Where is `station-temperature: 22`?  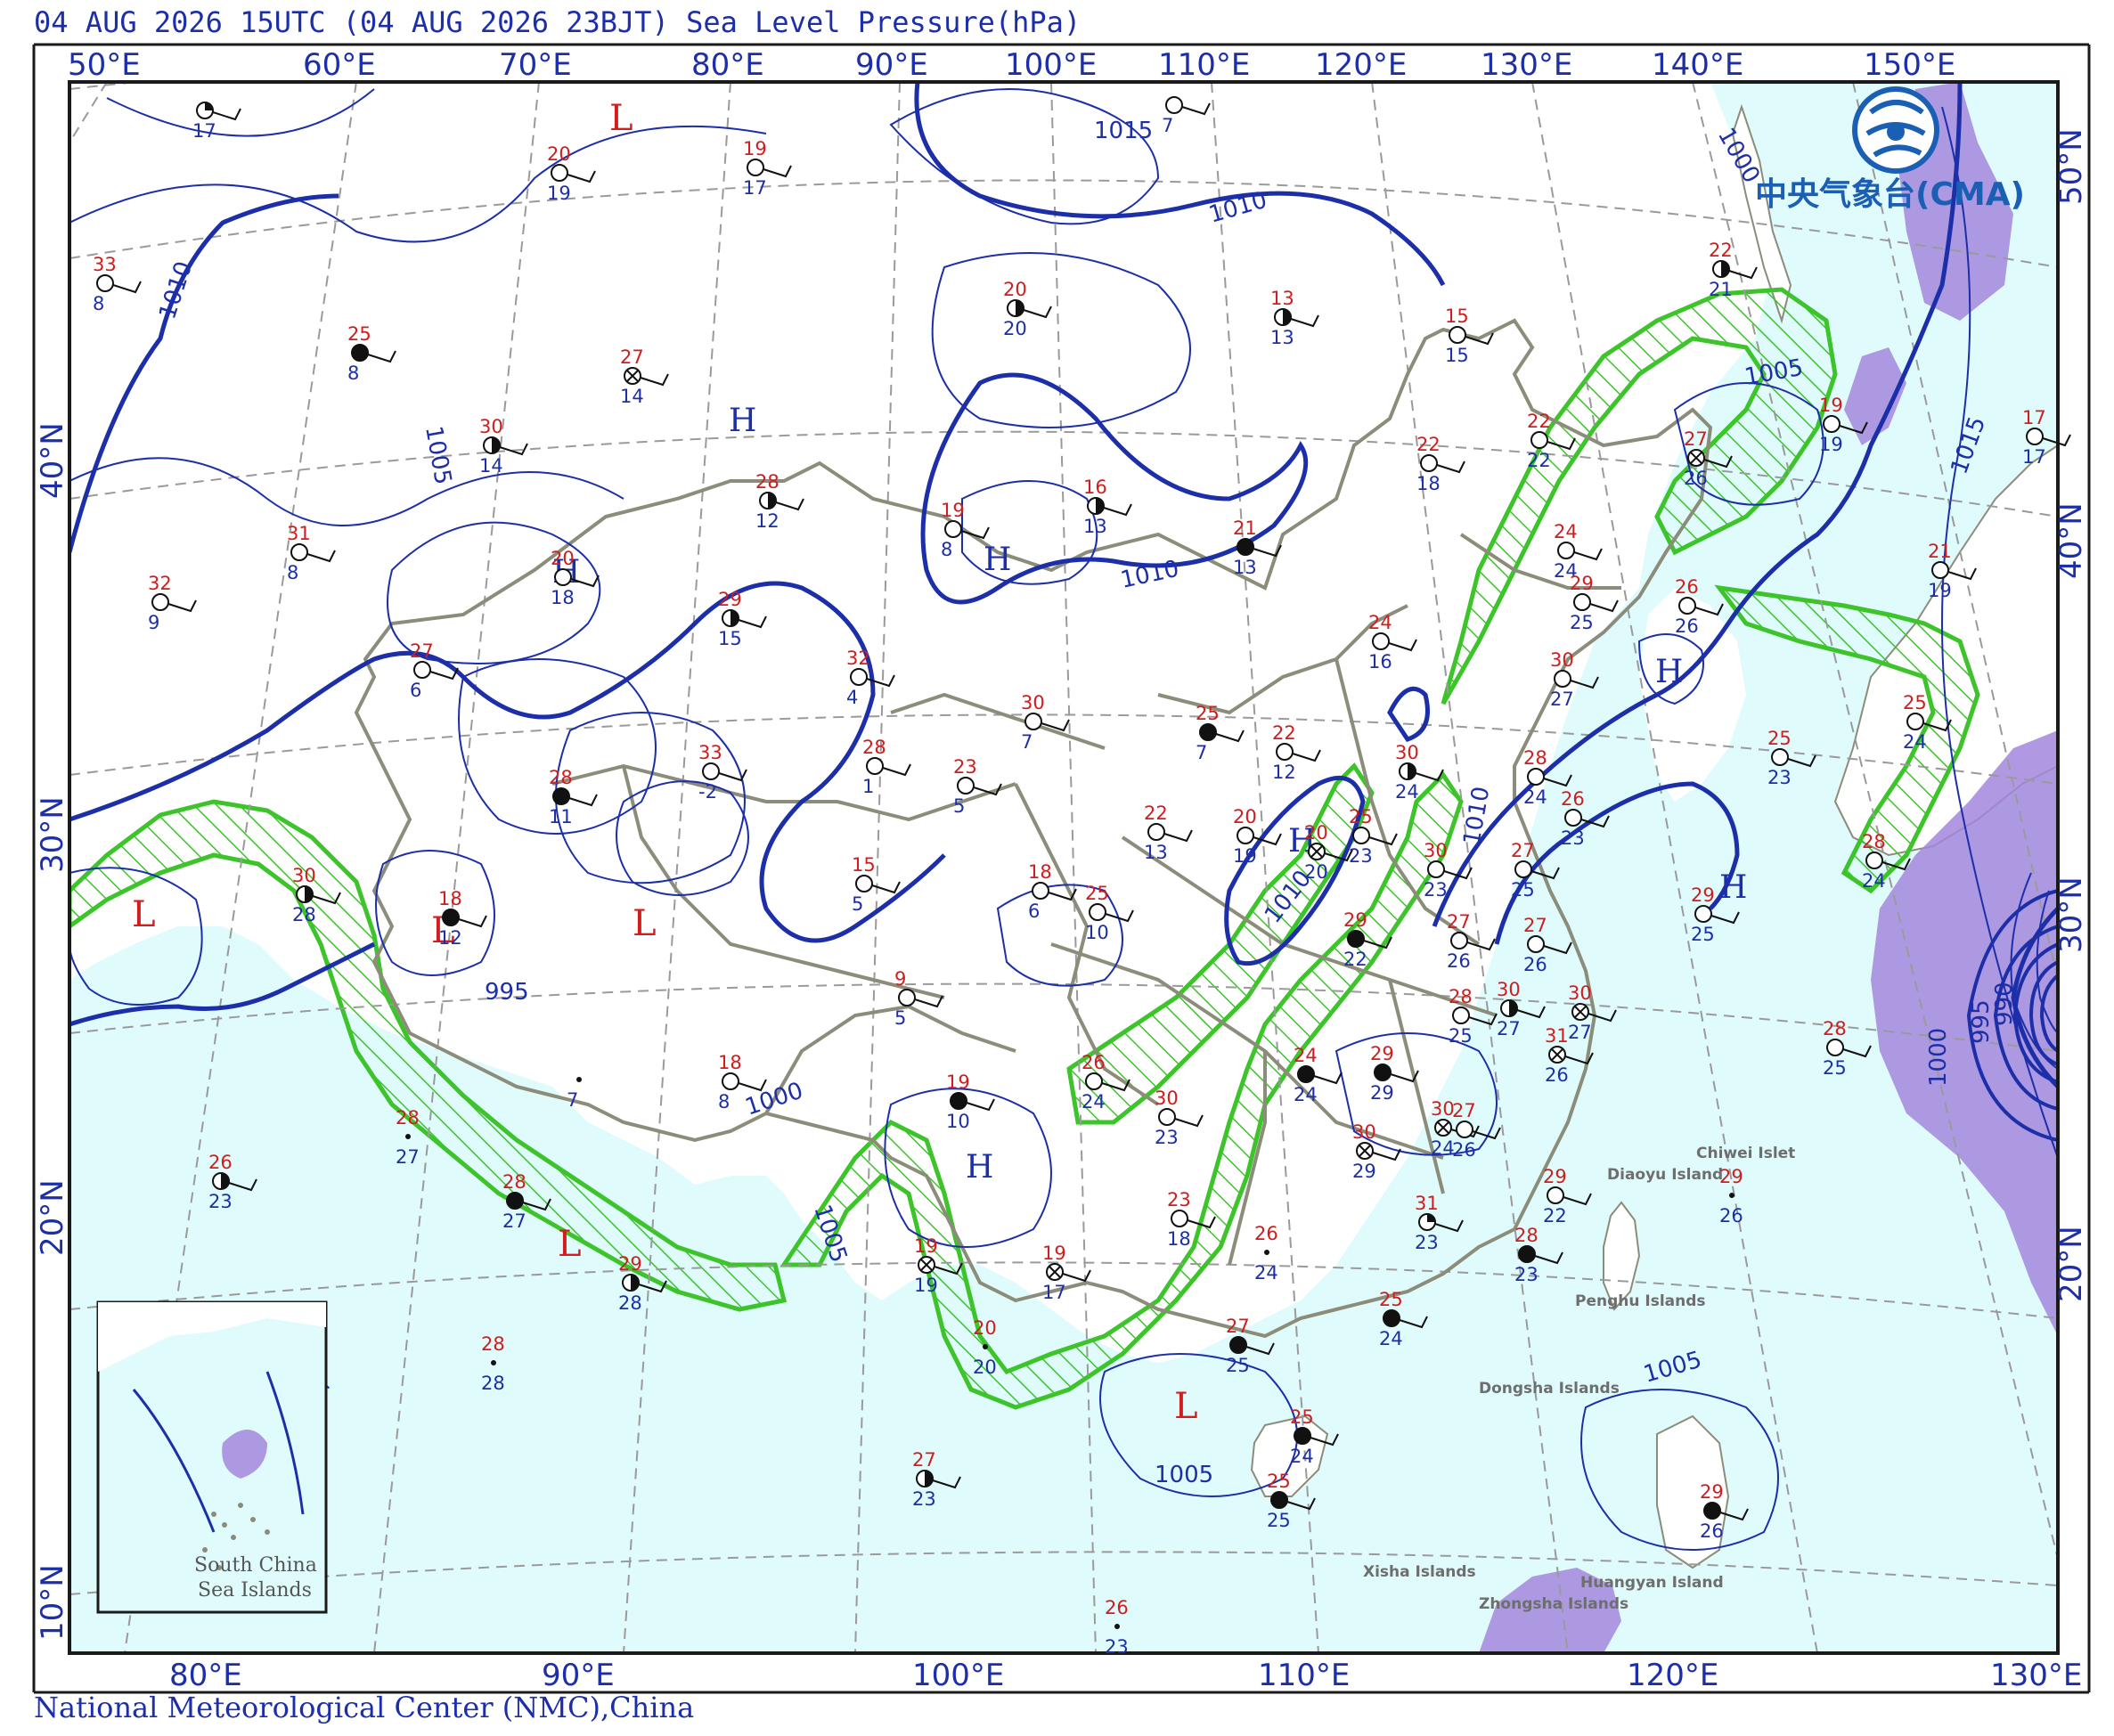 station-temperature: 22 is located at coordinates (1721, 251).